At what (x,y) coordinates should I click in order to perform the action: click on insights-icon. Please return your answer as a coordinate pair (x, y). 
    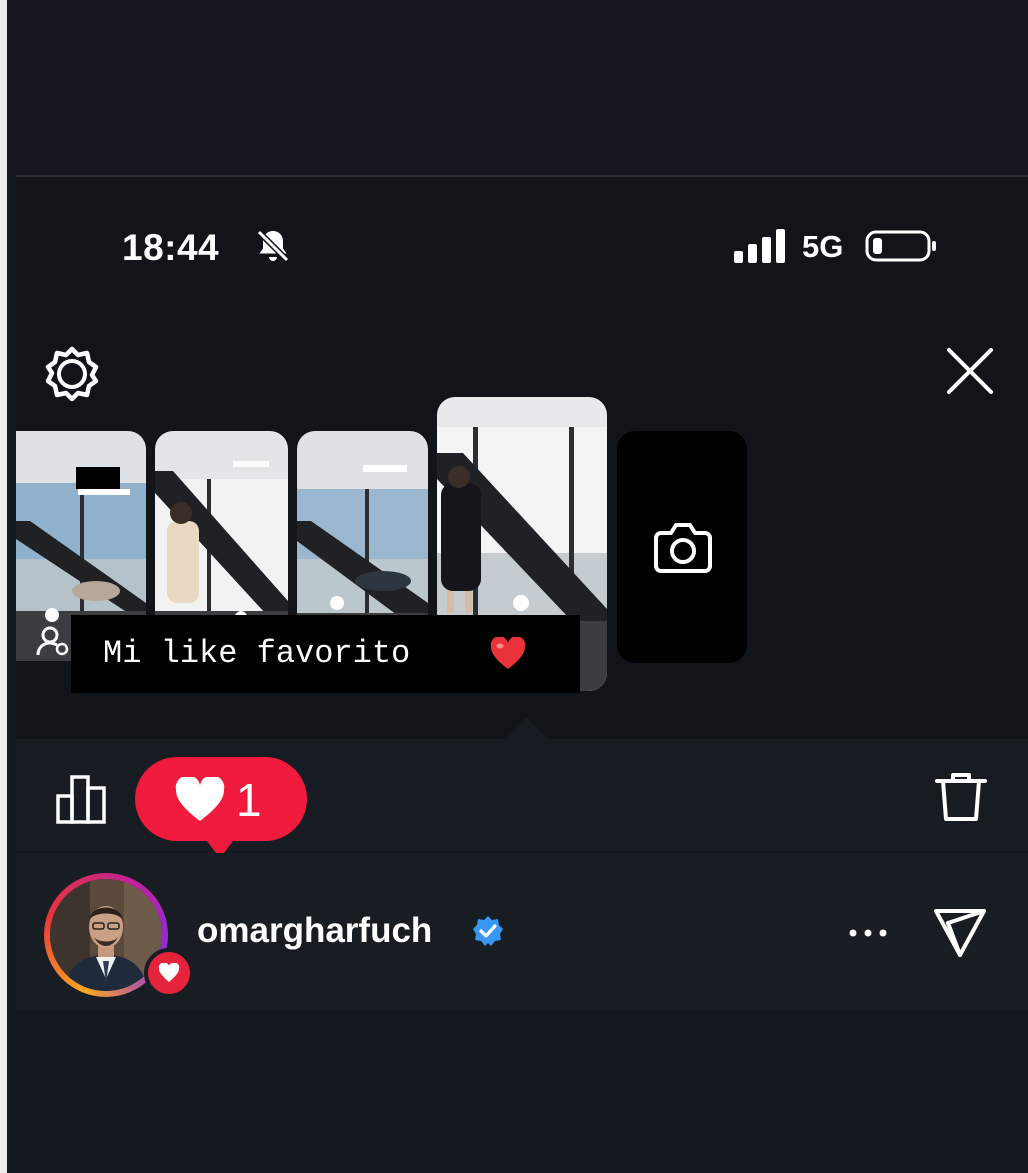
    Looking at the image, I should click on (83, 799).